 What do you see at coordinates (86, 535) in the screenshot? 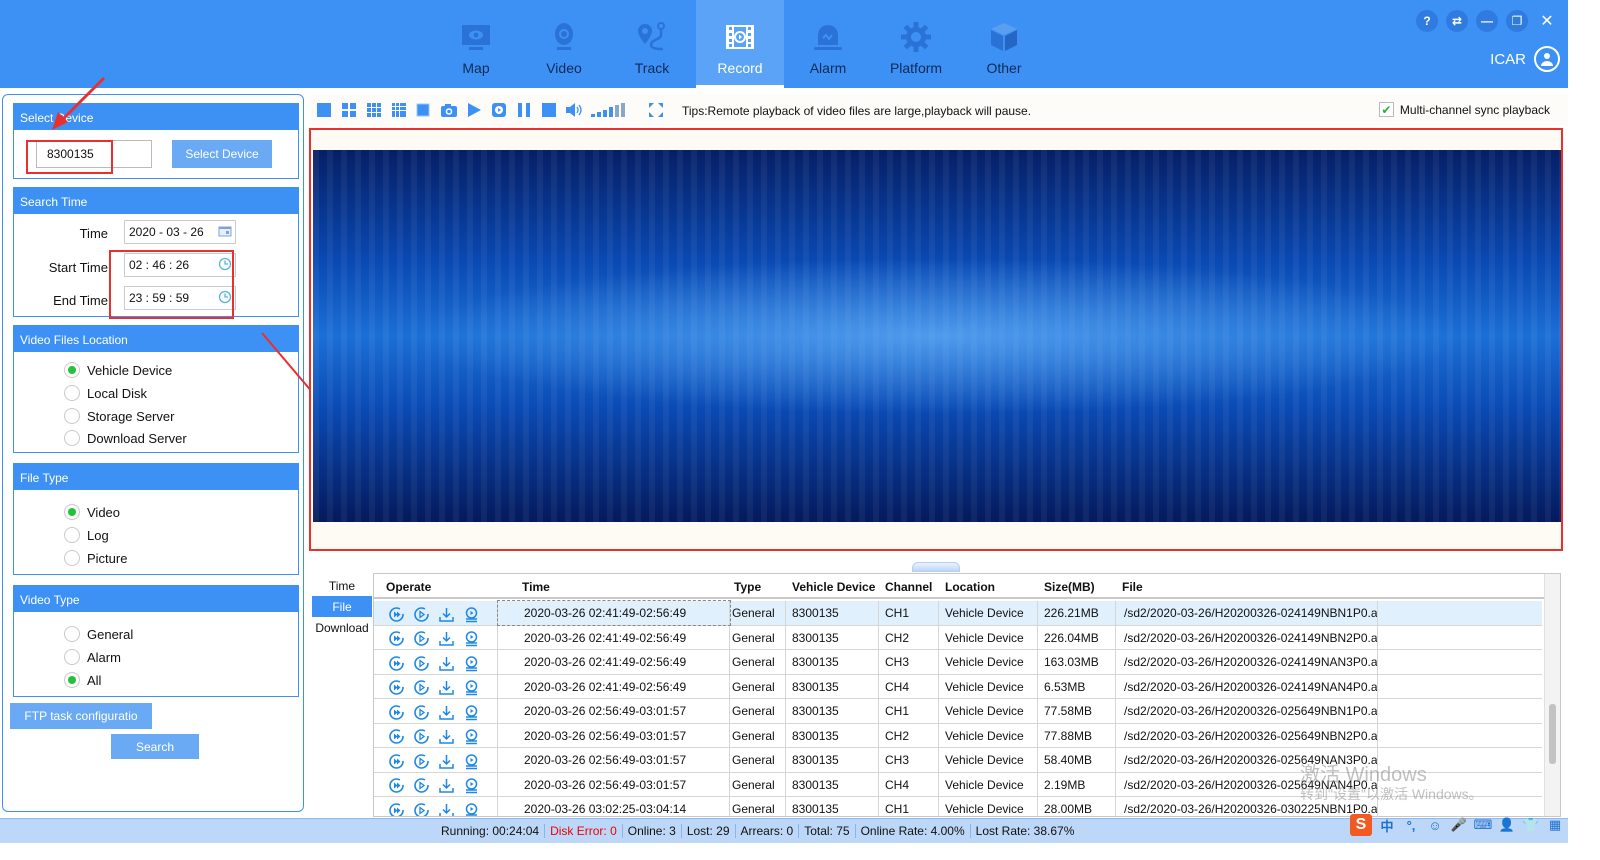
I see `file-type-option-log: Log` at bounding box center [86, 535].